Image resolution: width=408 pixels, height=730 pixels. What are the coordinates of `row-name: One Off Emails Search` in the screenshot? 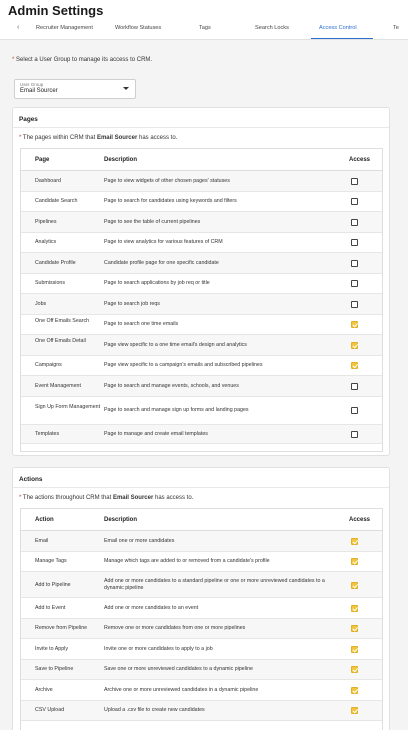 It's located at (62, 320).